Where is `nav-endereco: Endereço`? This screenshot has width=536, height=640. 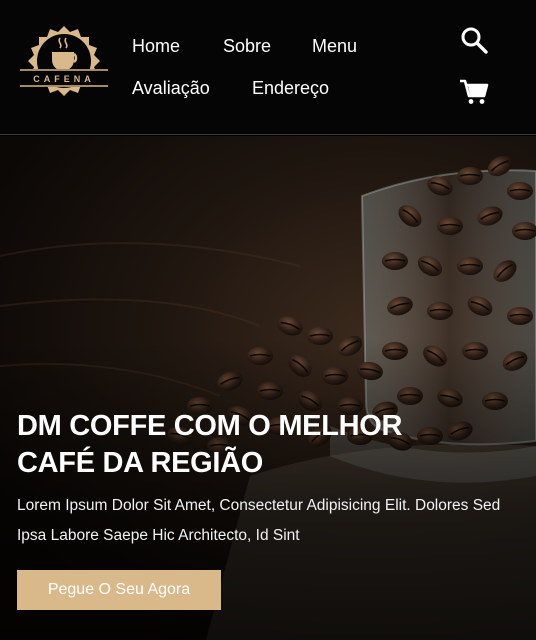
nav-endereco: Endereço is located at coordinates (290, 88).